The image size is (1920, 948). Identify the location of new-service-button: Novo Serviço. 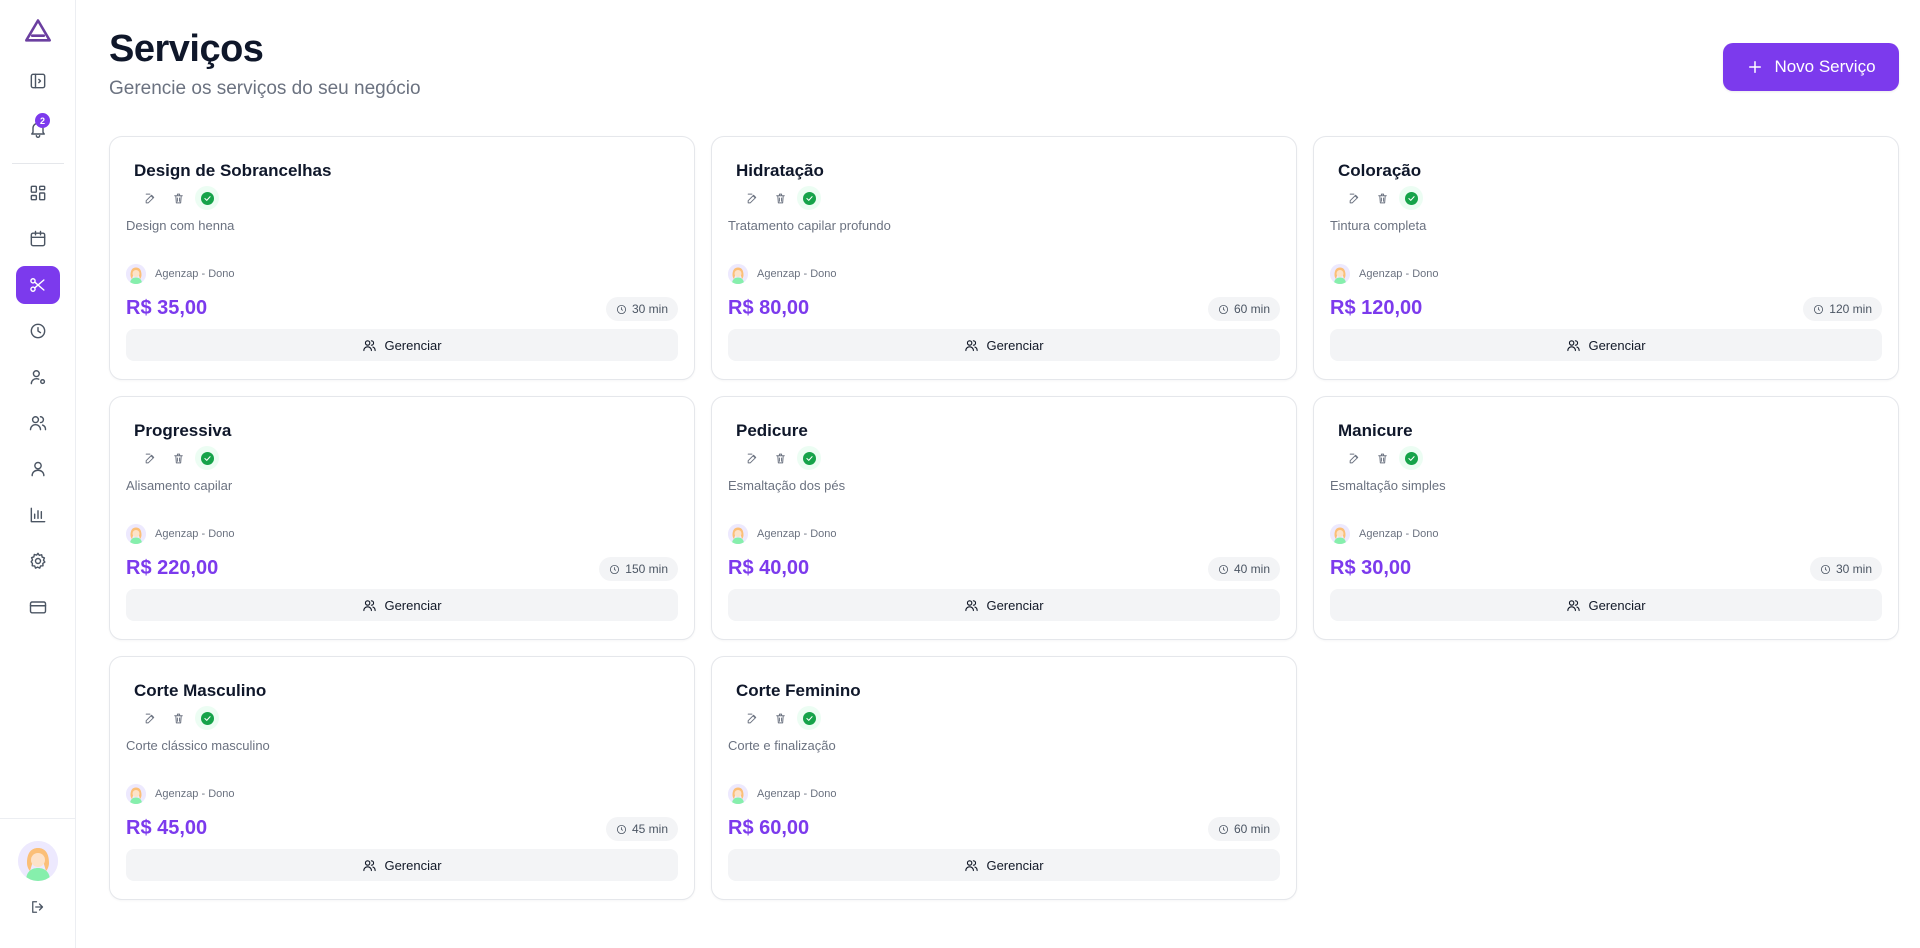
(1811, 67).